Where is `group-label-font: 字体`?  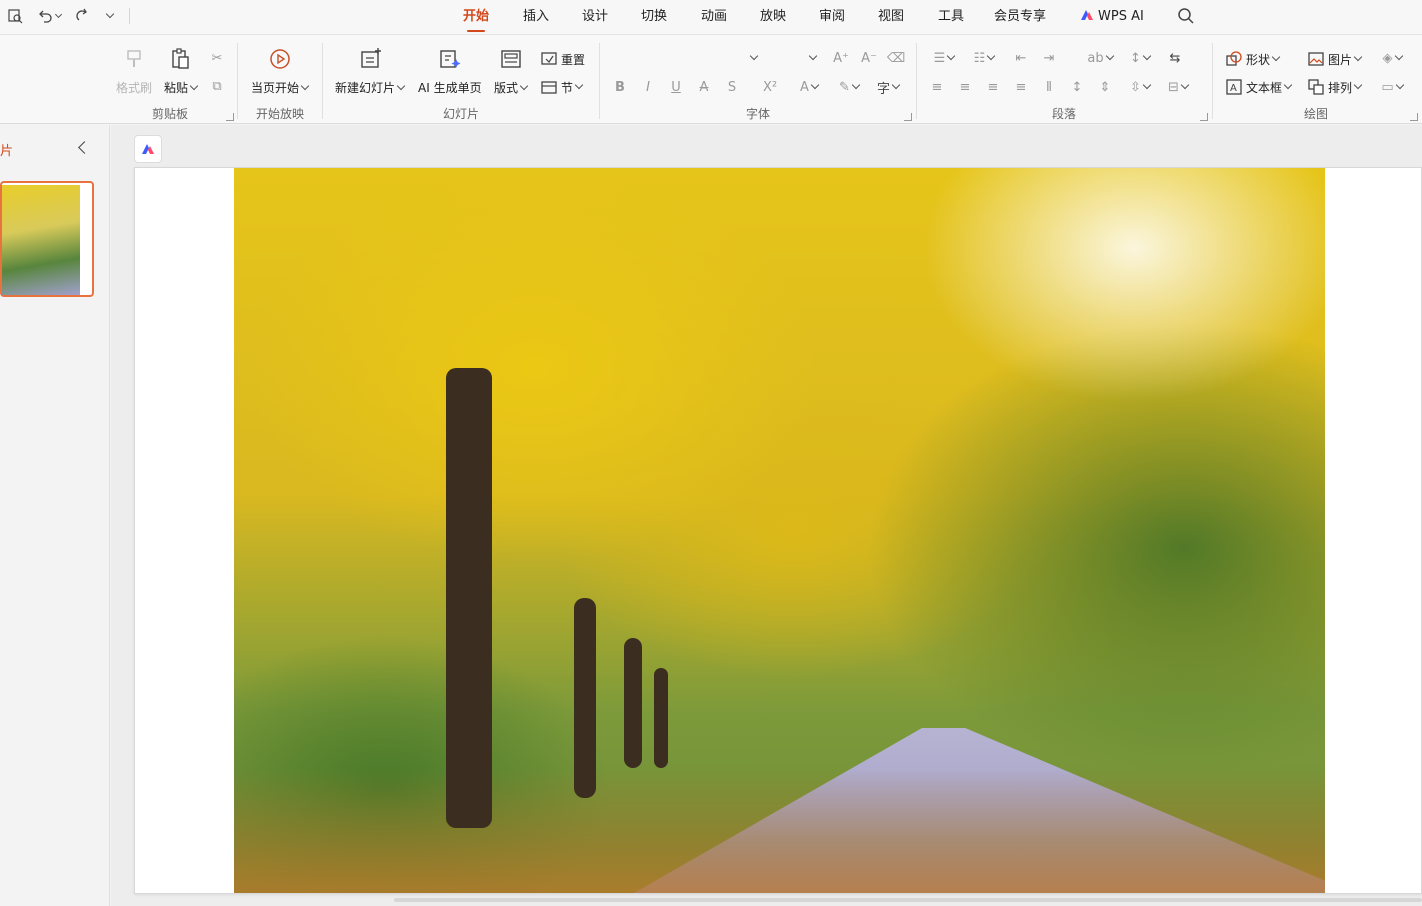 group-label-font: 字体 is located at coordinates (758, 114).